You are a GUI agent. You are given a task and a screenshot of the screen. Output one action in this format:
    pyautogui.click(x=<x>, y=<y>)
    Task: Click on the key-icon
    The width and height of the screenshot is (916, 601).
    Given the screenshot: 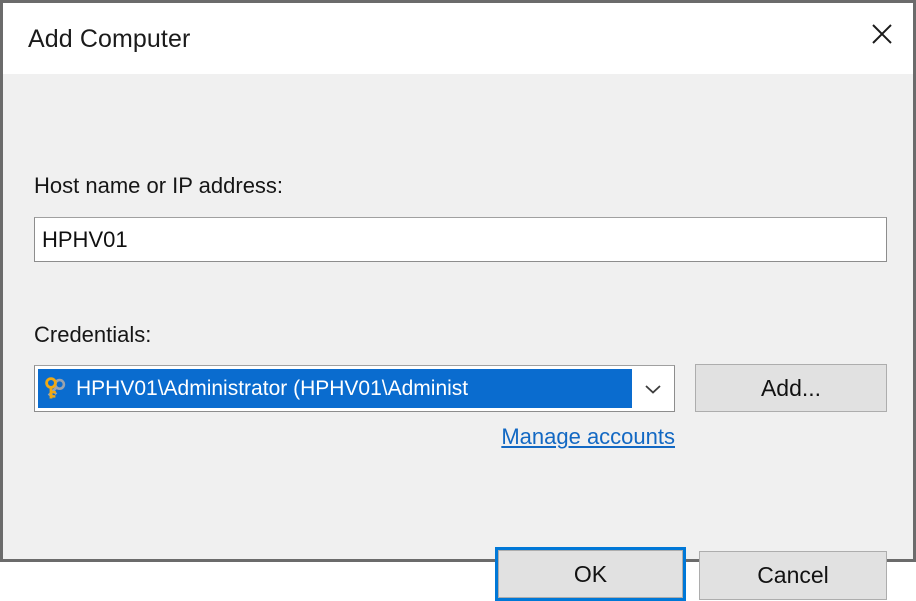 What is the action you would take?
    pyautogui.click(x=55, y=389)
    